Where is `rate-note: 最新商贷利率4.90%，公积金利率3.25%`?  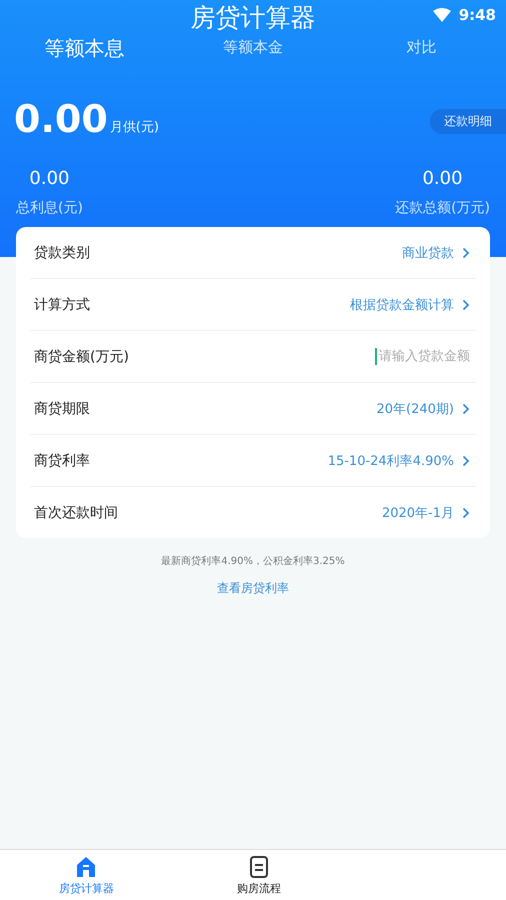 rate-note: 最新商贷利率4.90%，公积金利率3.25% is located at coordinates (253, 561).